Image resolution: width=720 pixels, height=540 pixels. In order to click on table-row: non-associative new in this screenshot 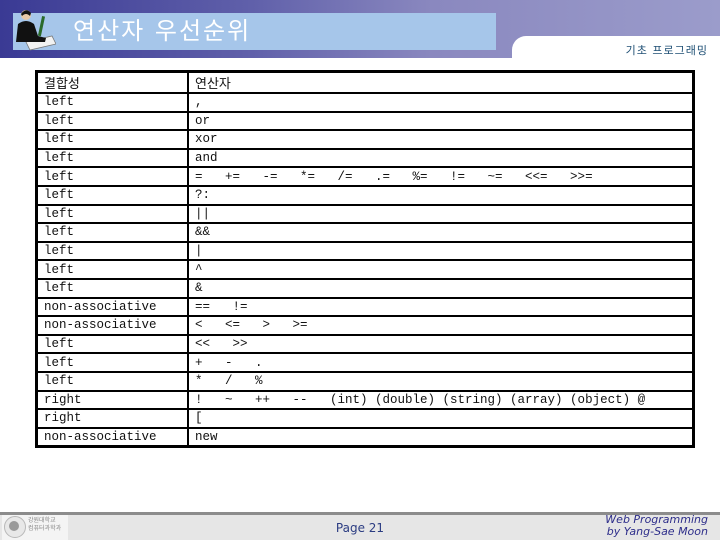, I will do `click(365, 437)`.